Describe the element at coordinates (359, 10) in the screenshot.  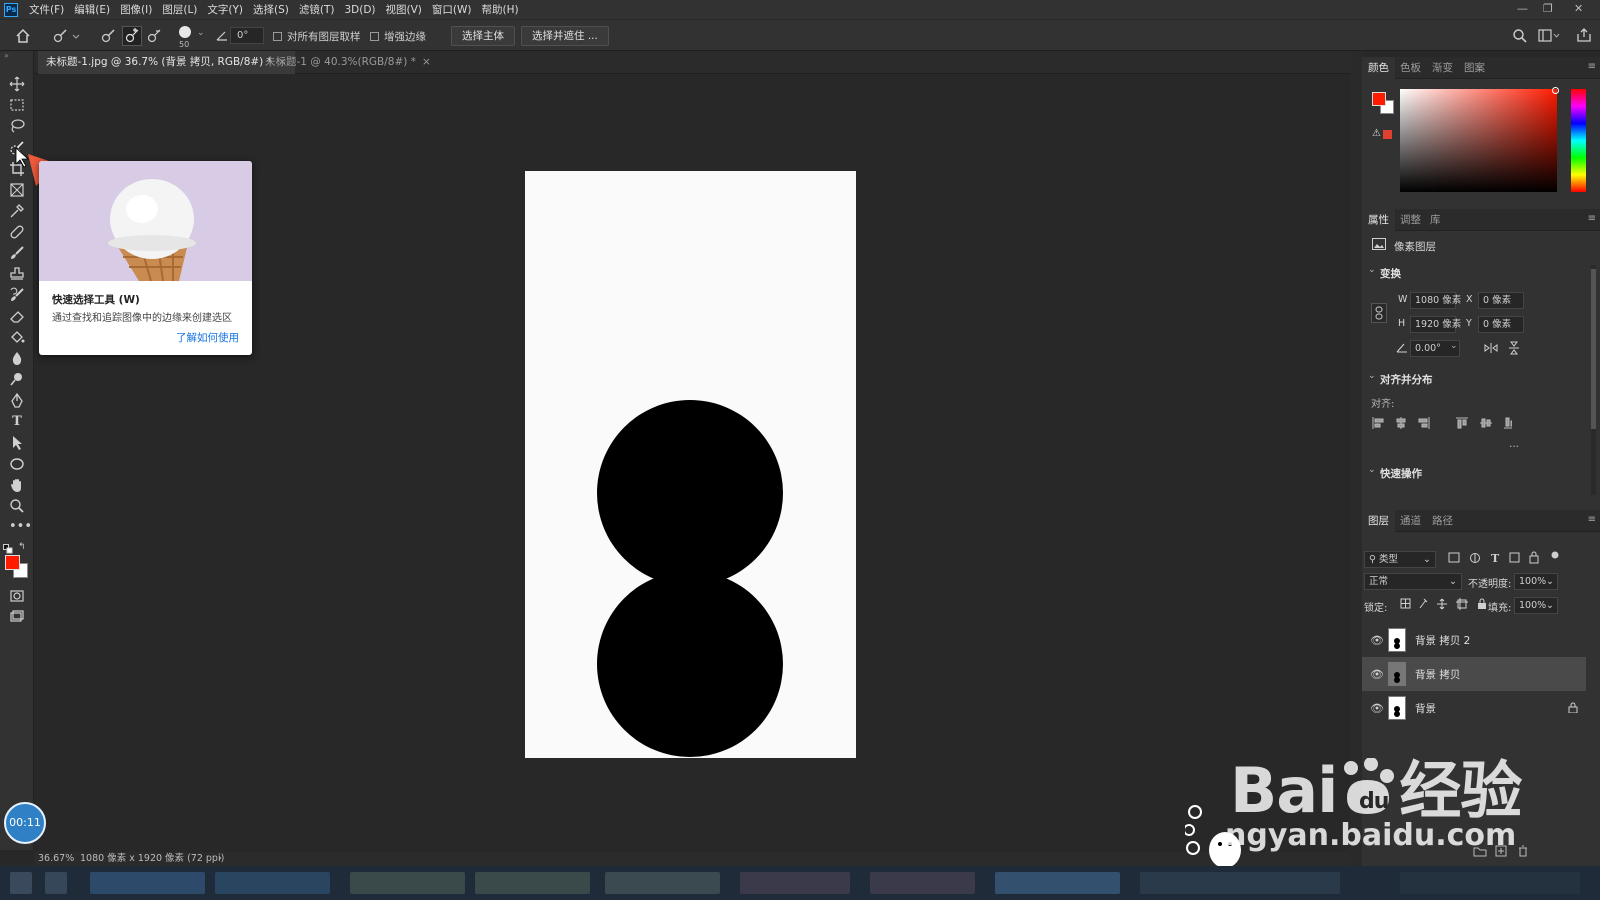
I see `menu-3d: 3D(D)` at that location.